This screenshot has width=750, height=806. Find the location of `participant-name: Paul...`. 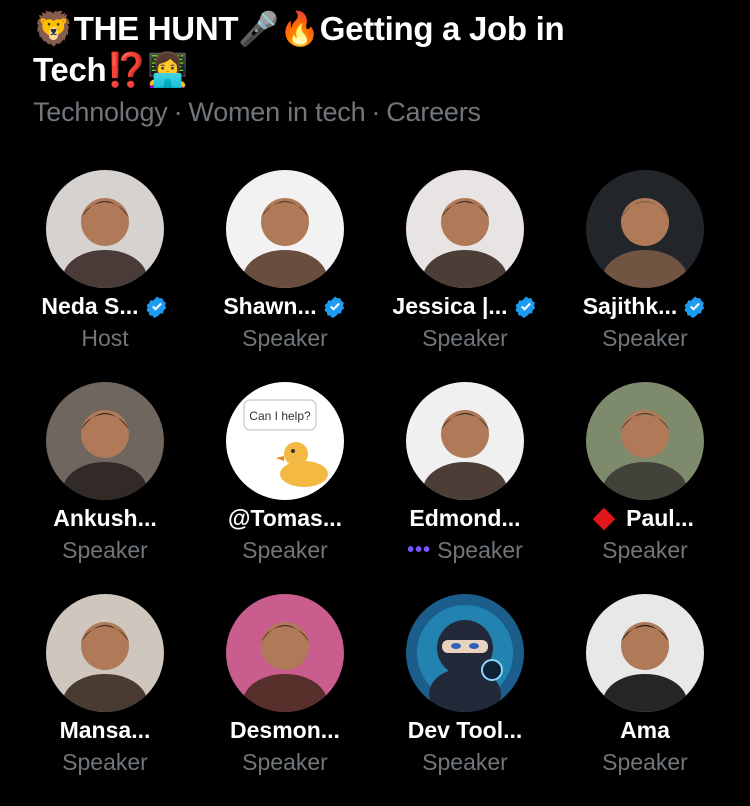

participant-name: Paul... is located at coordinates (660, 518).